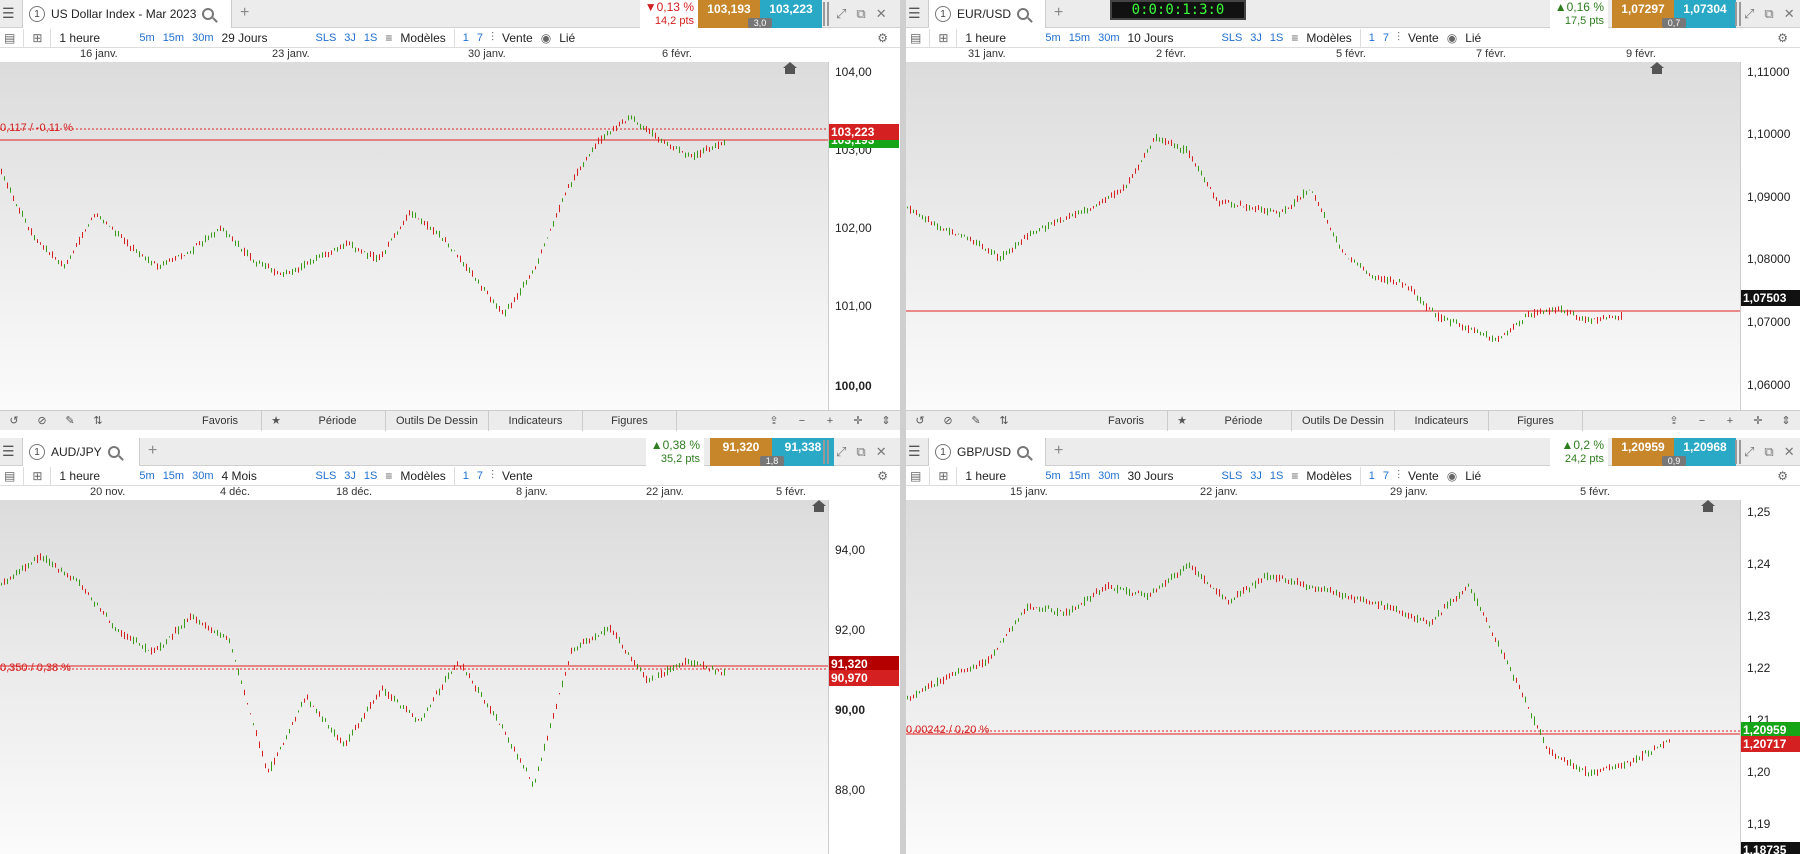 The width and height of the screenshot is (1800, 854). I want to click on drawing-tools-button: Outils De Dessin, so click(1343, 420).